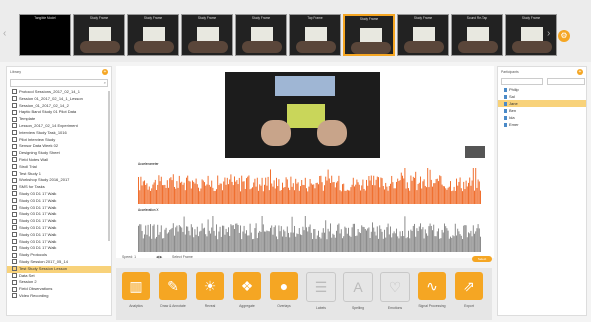  What do you see at coordinates (59, 289) in the screenshot?
I see `library-item: Field Observations` at bounding box center [59, 289].